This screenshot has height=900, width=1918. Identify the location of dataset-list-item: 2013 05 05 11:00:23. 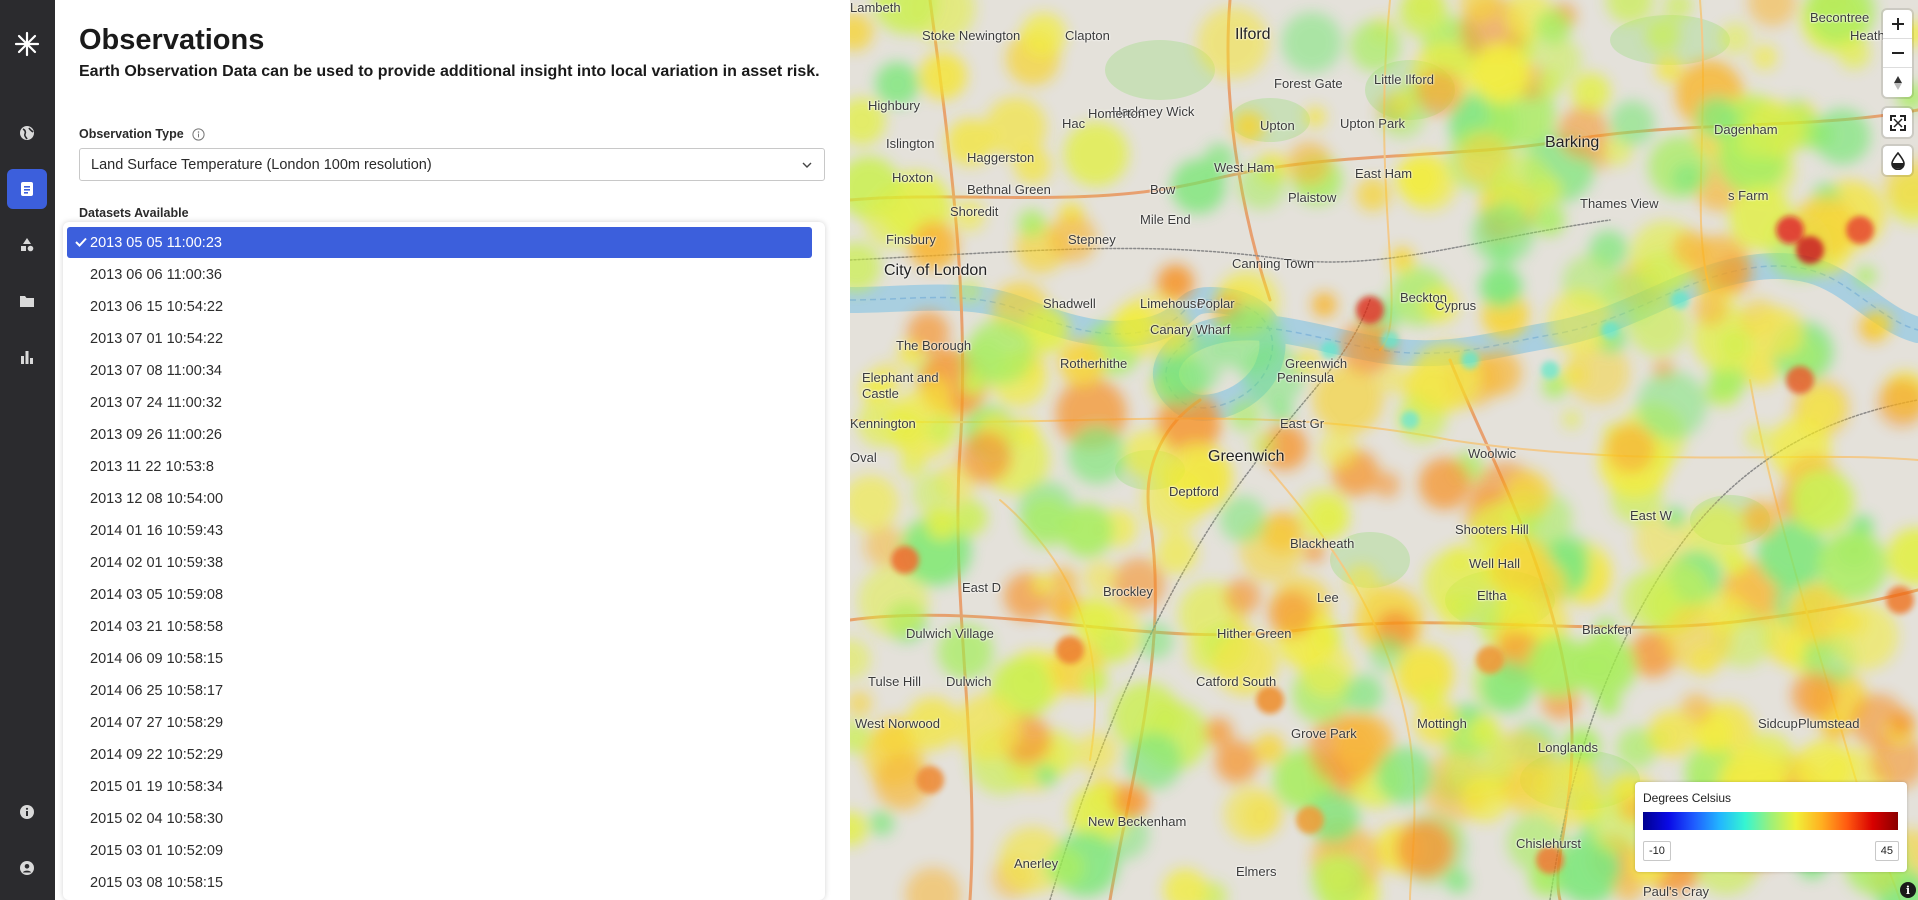
(439, 242).